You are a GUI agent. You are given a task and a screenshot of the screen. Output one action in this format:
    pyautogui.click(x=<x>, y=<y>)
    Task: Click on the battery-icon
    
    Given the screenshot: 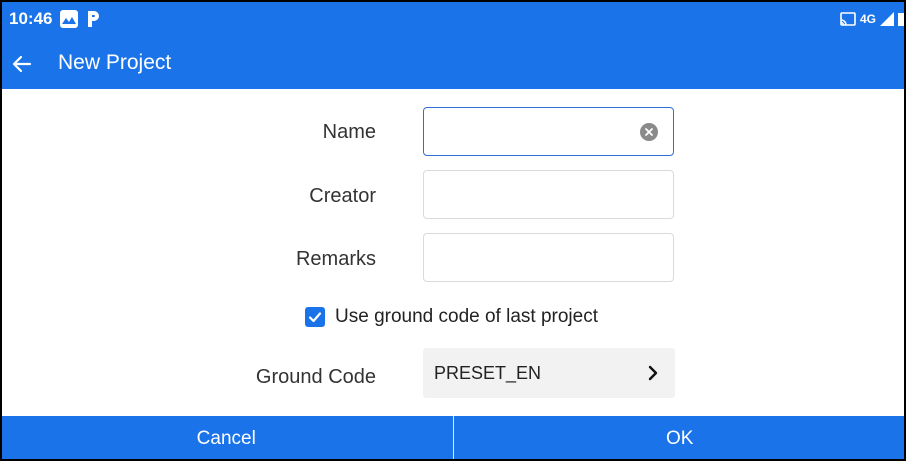 What is the action you would take?
    pyautogui.click(x=902, y=19)
    